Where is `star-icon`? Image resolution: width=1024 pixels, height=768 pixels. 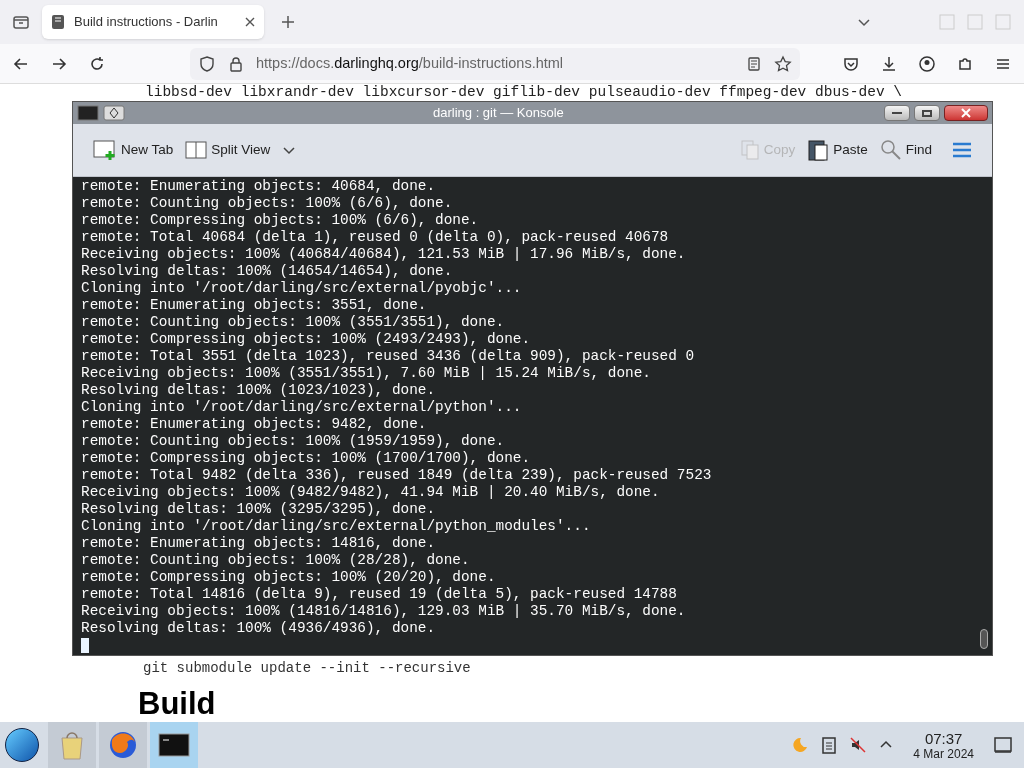 star-icon is located at coordinates (783, 63).